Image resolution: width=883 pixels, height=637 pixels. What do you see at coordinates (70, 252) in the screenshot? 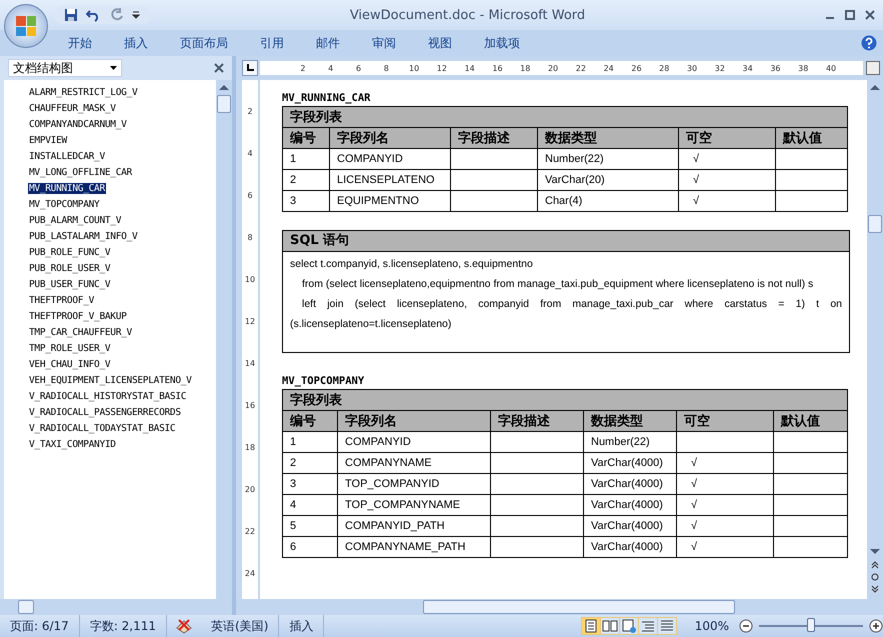
I see `outline-item: PUB_ROLE_FUNC_V` at bounding box center [70, 252].